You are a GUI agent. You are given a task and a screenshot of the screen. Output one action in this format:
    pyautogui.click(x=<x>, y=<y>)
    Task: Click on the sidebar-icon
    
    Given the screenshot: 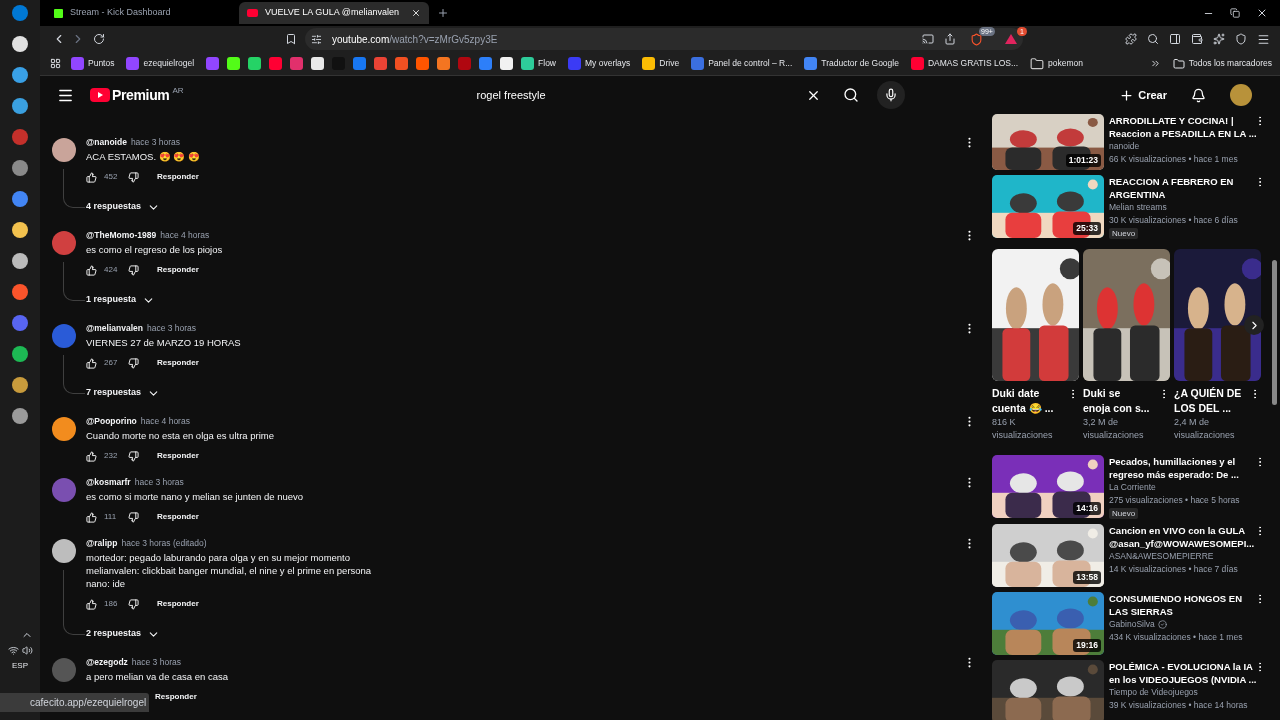 What is the action you would take?
    pyautogui.click(x=1175, y=39)
    